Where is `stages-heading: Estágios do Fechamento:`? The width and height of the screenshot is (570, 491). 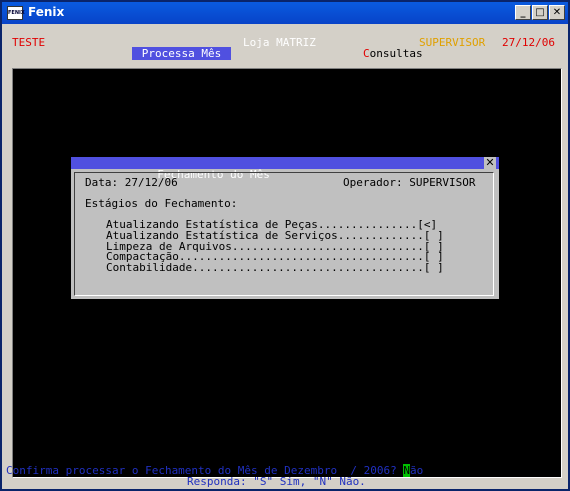 stages-heading: Estágios do Fechamento: is located at coordinates (161, 203).